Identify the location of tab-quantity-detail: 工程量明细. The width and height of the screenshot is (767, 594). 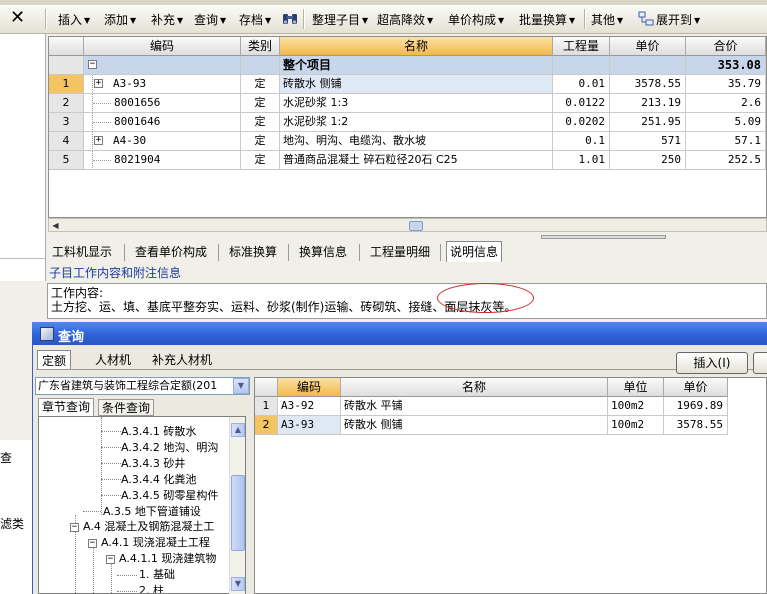
(400, 252).